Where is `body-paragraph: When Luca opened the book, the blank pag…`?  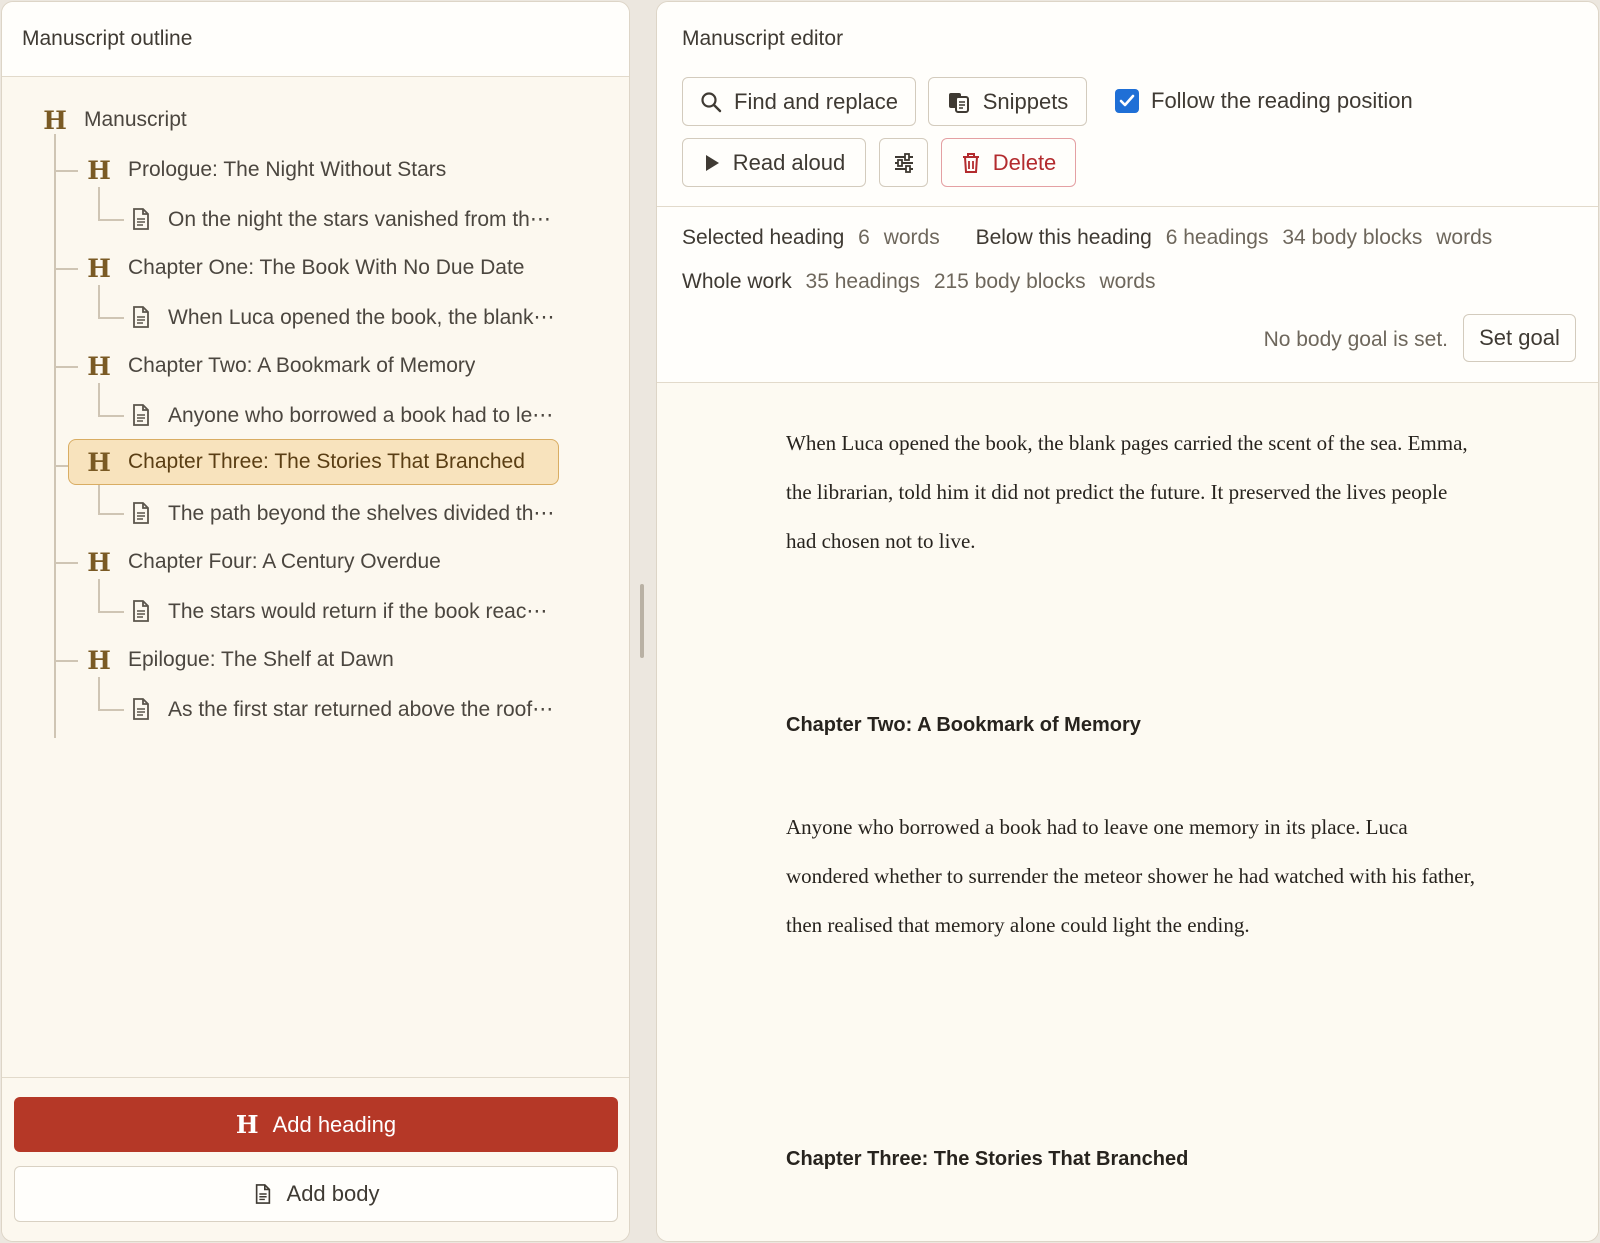
body-paragraph: When Luca opened the book, the blank pag… is located at coordinates (1131, 492).